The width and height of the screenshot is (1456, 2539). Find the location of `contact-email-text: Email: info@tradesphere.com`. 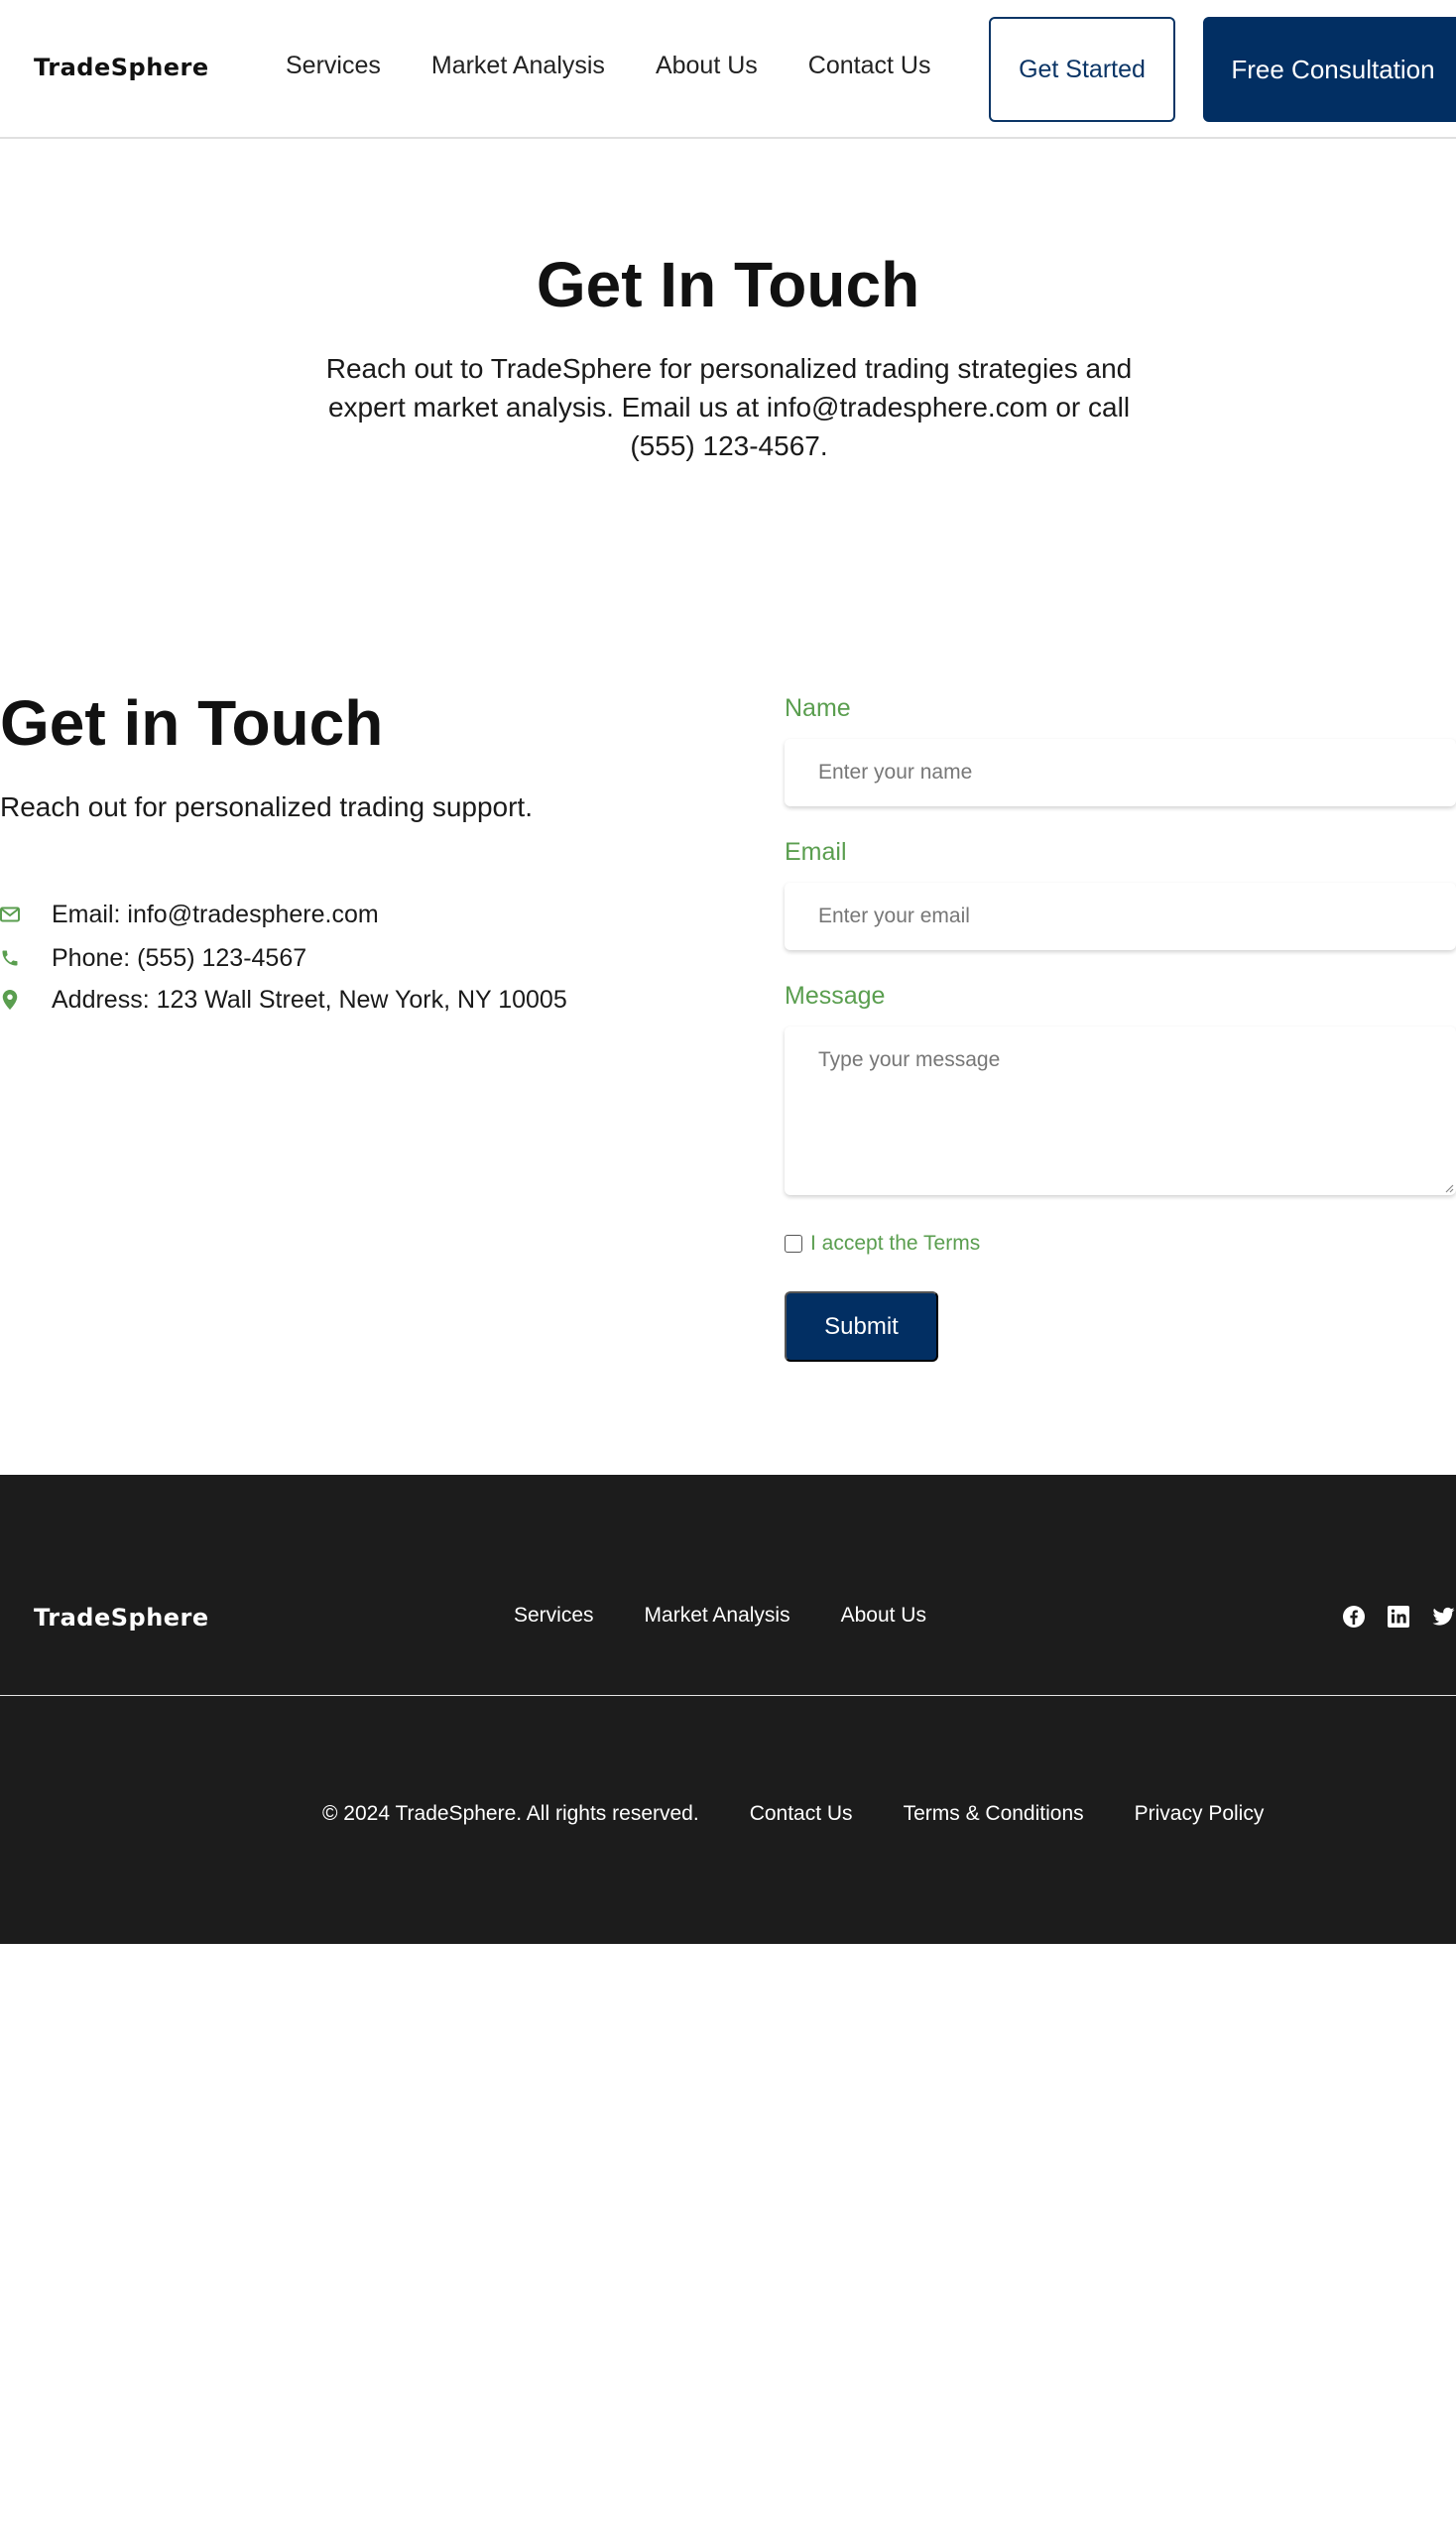

contact-email-text: Email: info@tradesphere.com is located at coordinates (215, 915).